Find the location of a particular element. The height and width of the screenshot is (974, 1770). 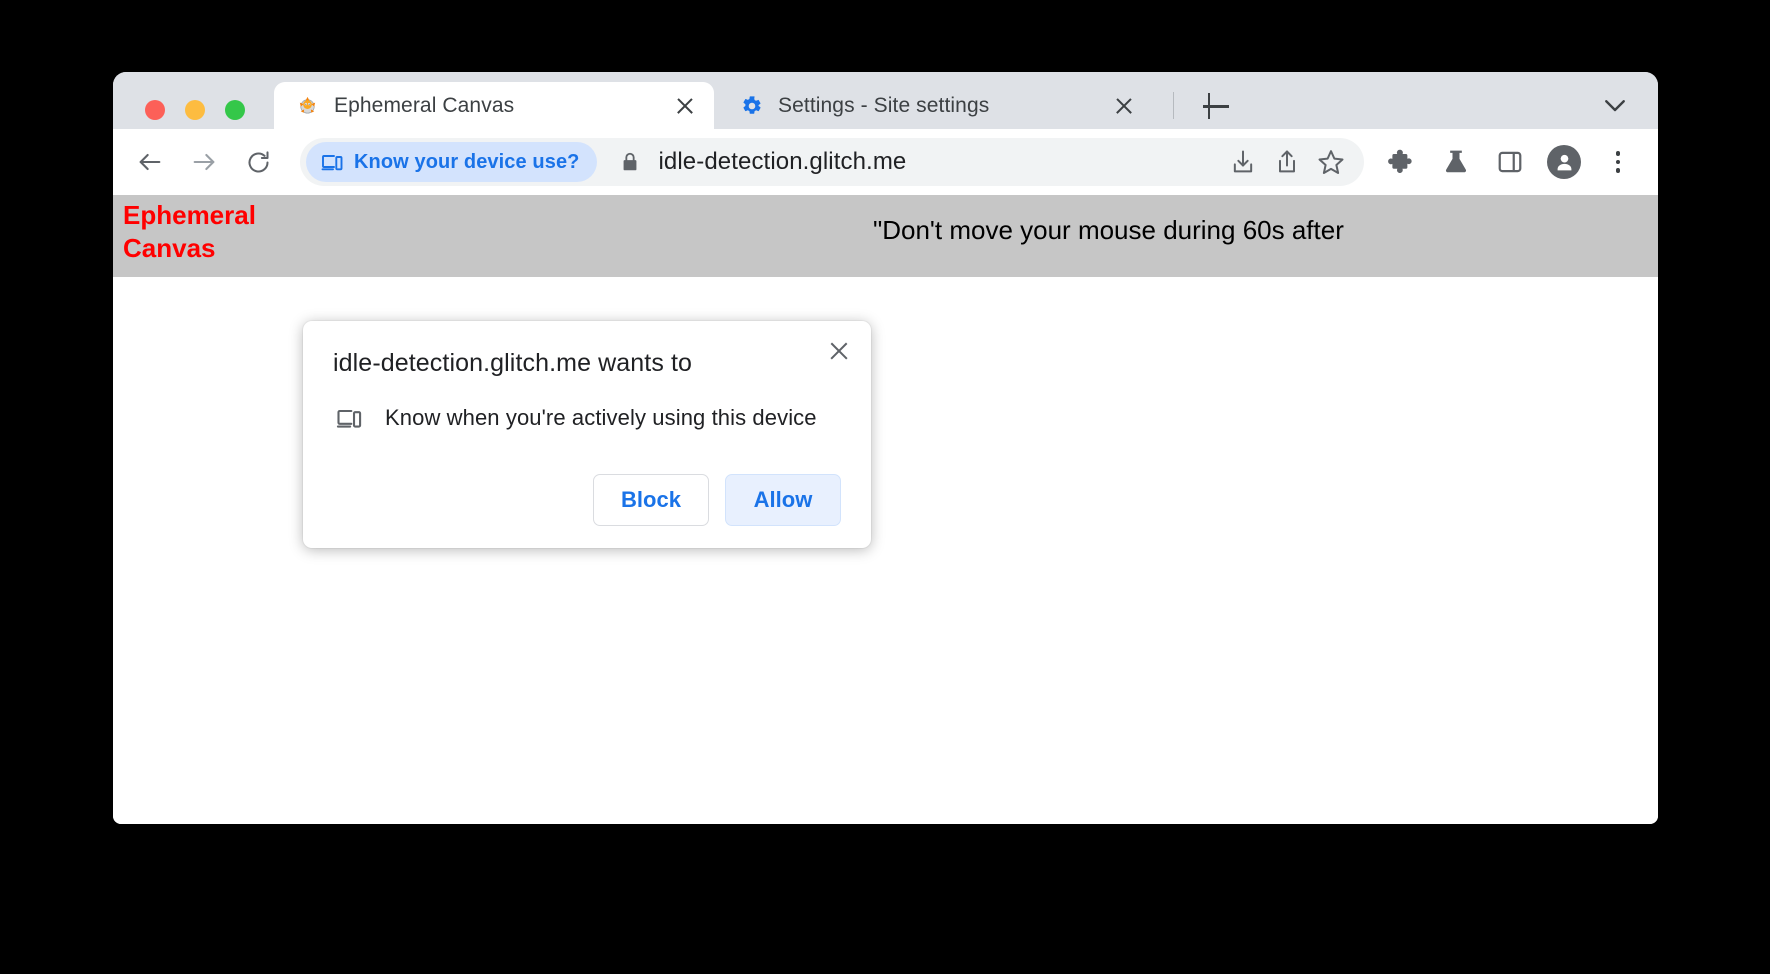

permission-chip-label: Know your device use? is located at coordinates (467, 161).